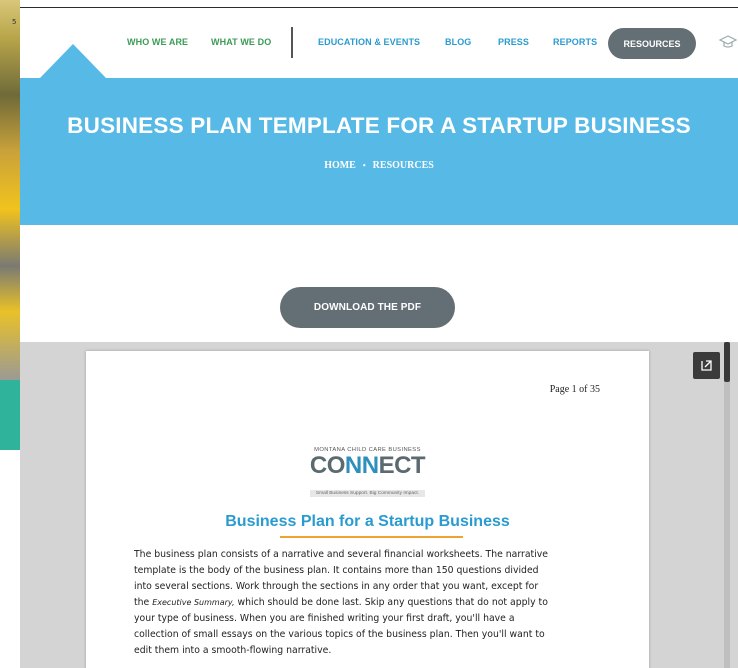 The height and width of the screenshot is (668, 738). I want to click on logo-wordmark: CONNECT, so click(367, 465).